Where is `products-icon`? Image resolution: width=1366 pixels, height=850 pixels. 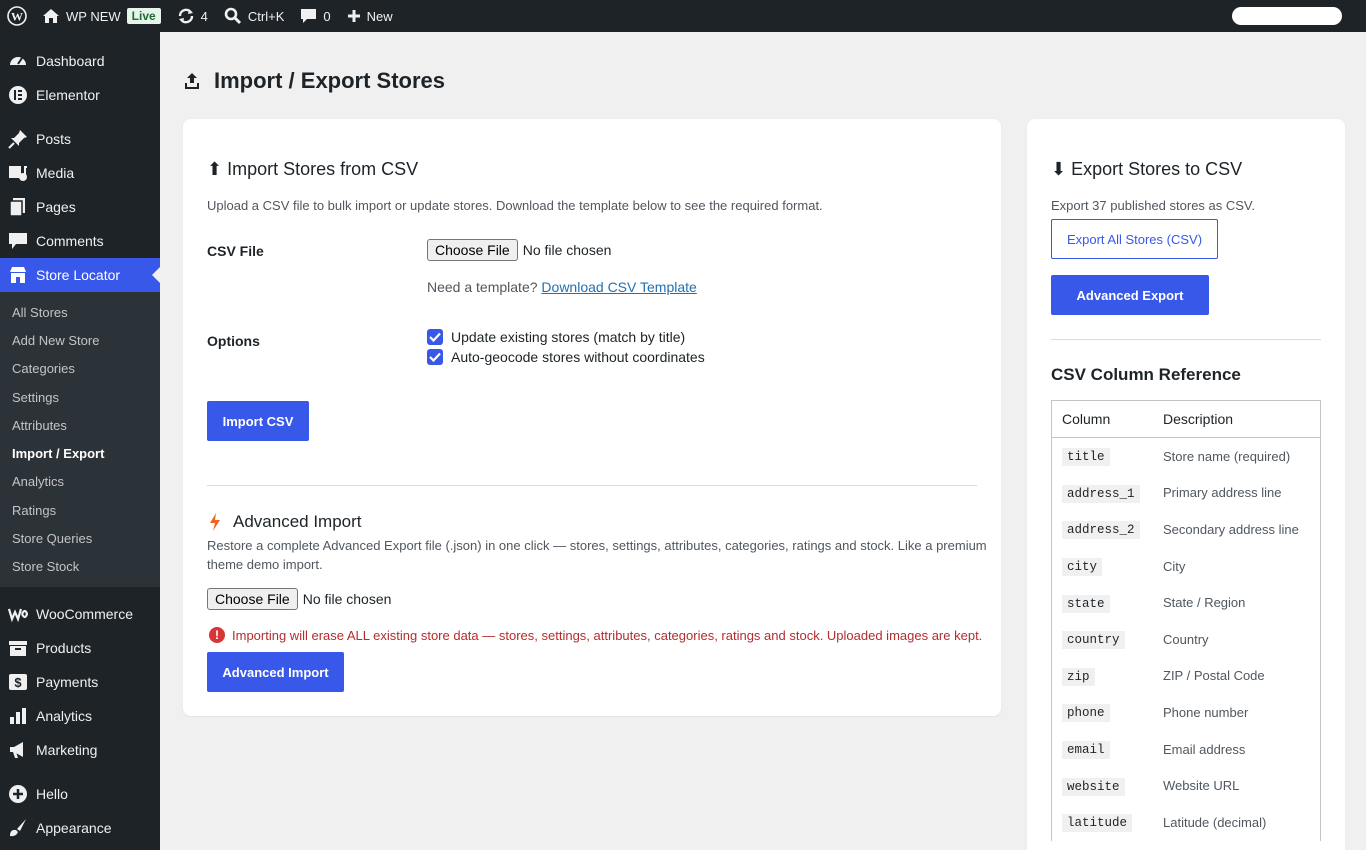
products-icon is located at coordinates (18, 648).